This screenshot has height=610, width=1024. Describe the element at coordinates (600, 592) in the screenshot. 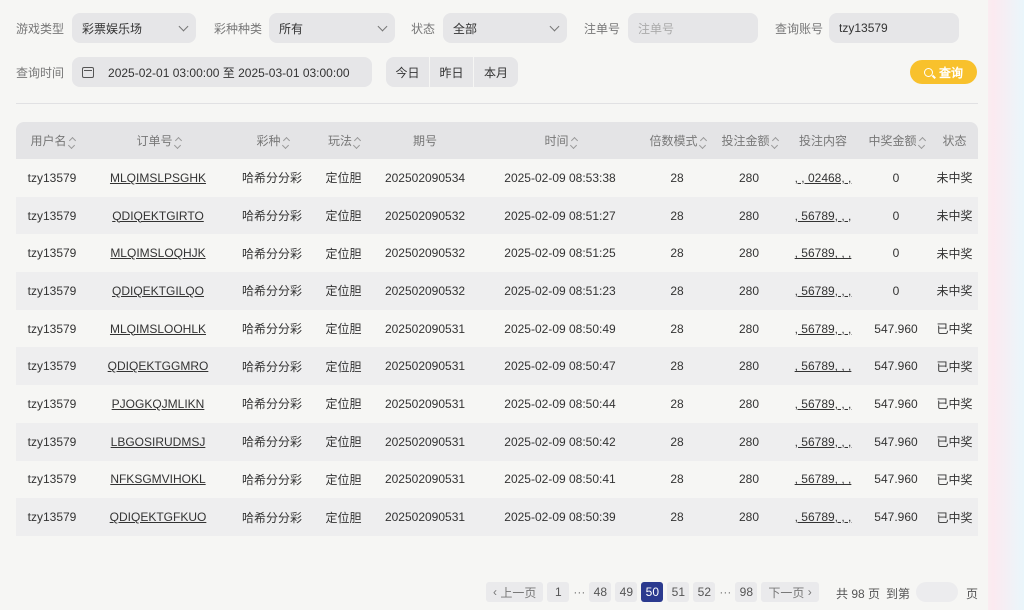

I see `page-button: 48` at that location.